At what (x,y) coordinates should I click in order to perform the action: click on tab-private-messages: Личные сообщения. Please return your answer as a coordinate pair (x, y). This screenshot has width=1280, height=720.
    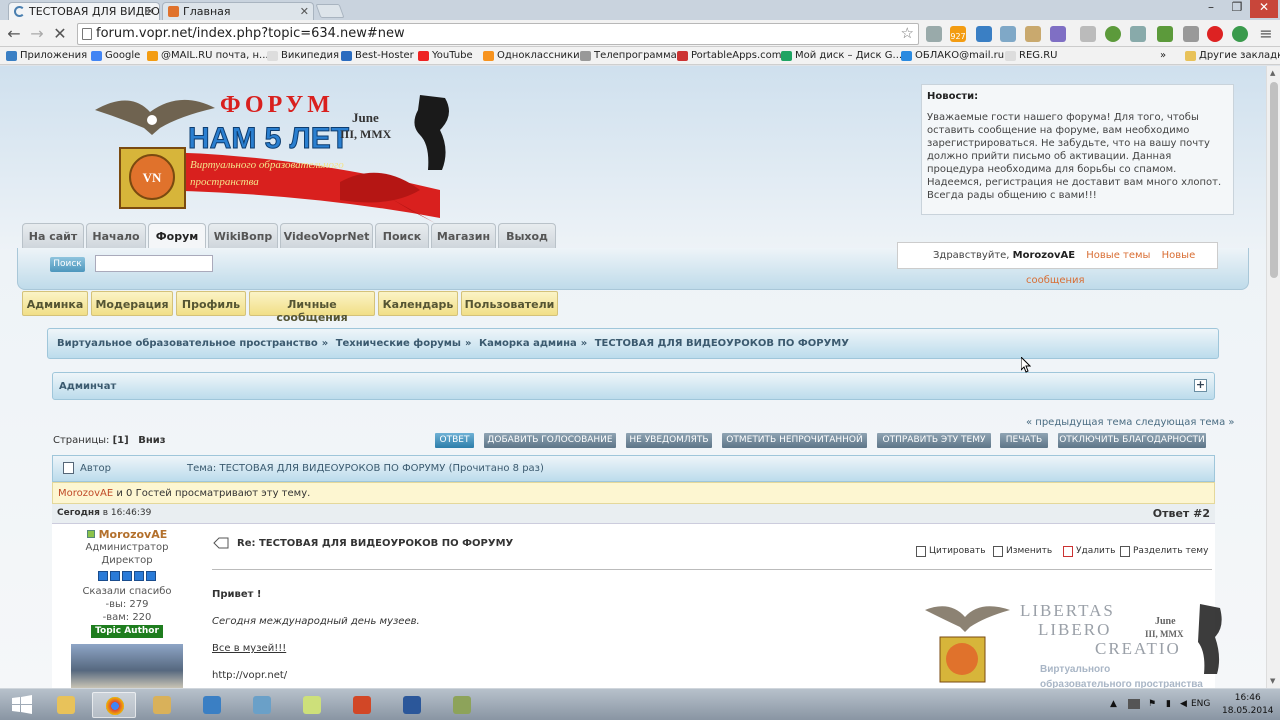
    Looking at the image, I should click on (312, 307).